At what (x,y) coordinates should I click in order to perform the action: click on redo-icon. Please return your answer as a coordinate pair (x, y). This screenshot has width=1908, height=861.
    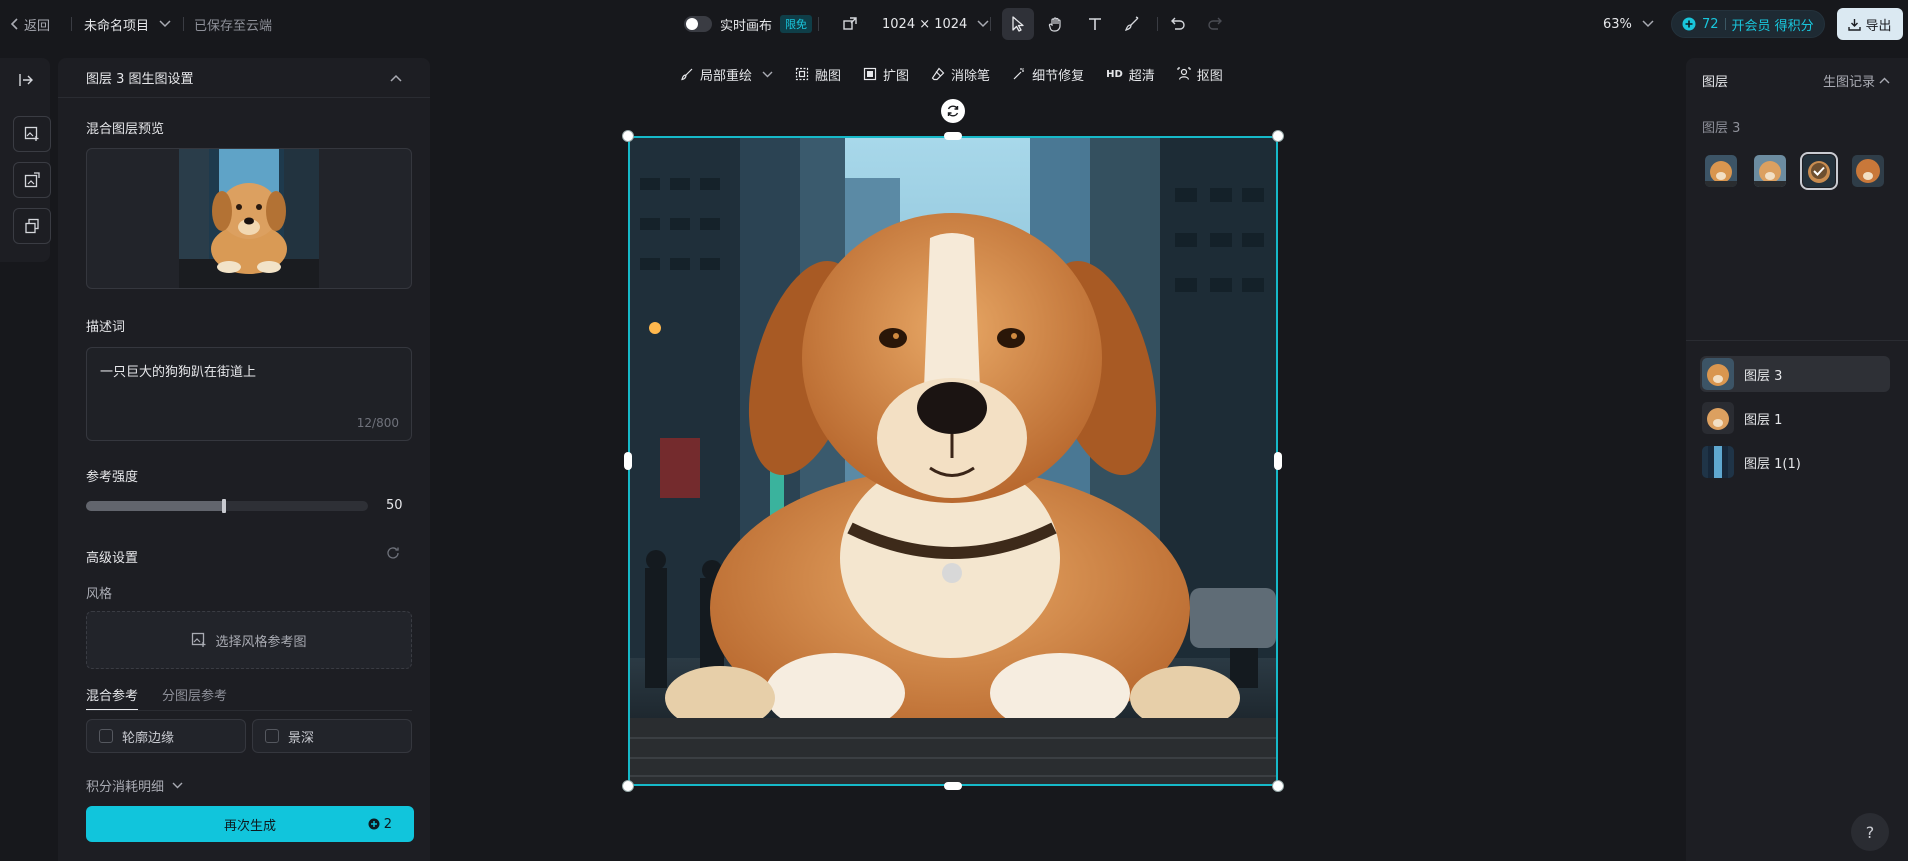
    Looking at the image, I should click on (1215, 24).